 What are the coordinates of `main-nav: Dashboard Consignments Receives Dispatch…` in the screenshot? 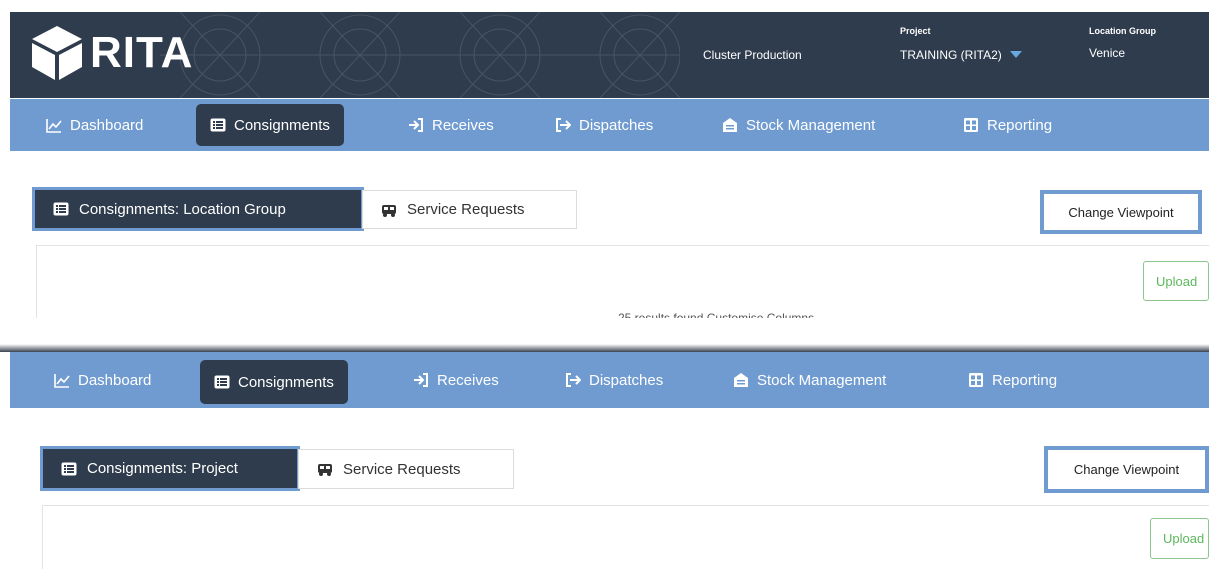 It's located at (609, 125).